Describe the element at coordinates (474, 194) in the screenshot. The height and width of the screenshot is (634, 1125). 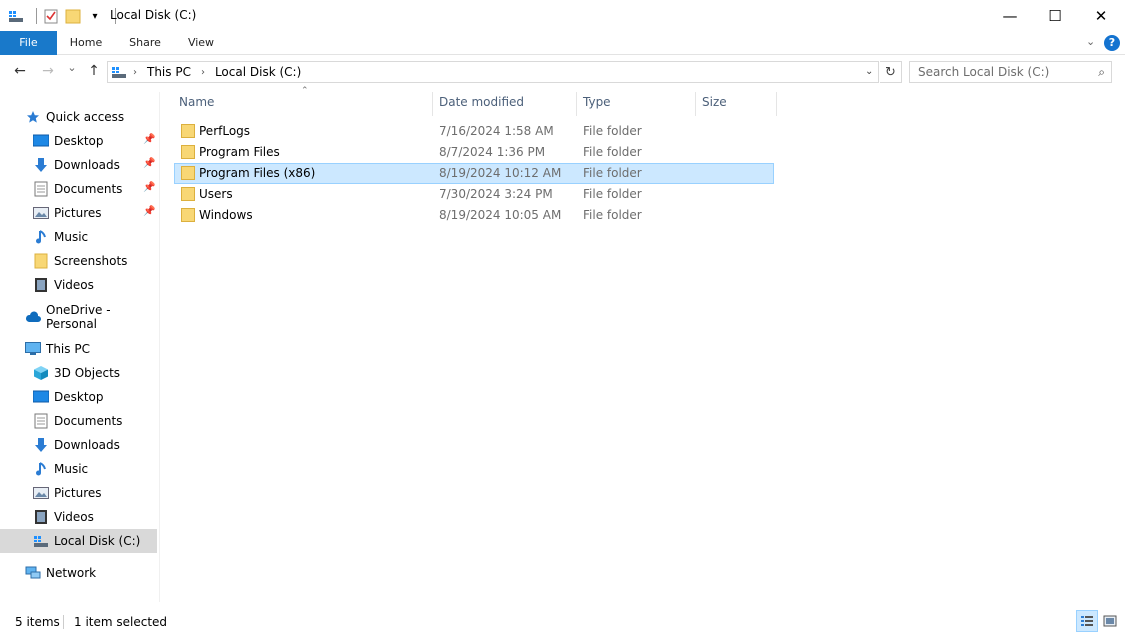
I see `list-item: Users 7/30/2024 3:24 PM File folder` at that location.